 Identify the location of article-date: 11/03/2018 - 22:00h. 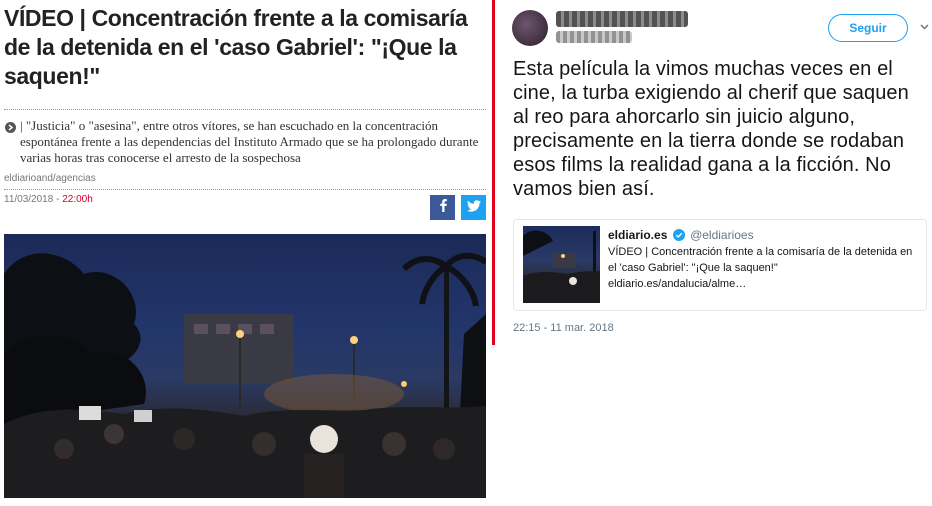
(48, 199).